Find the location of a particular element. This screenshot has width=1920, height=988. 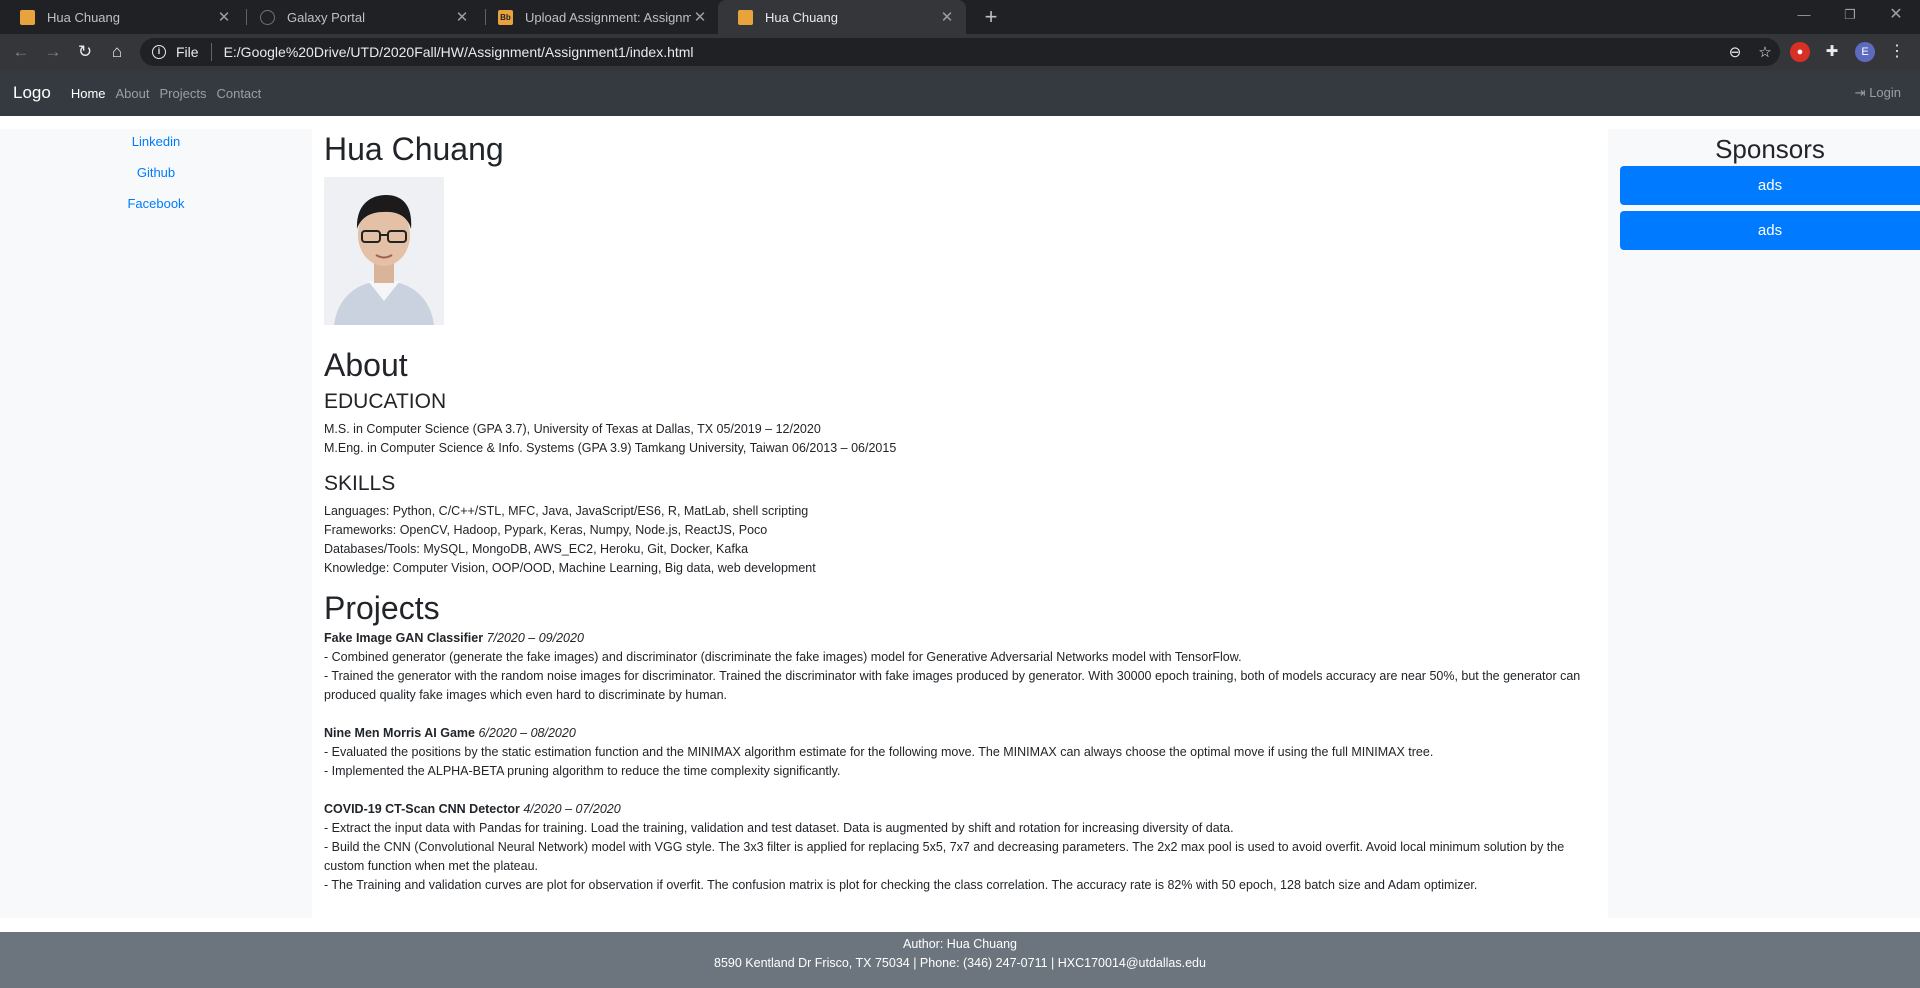

ad-button-1: ads is located at coordinates (1770, 185).